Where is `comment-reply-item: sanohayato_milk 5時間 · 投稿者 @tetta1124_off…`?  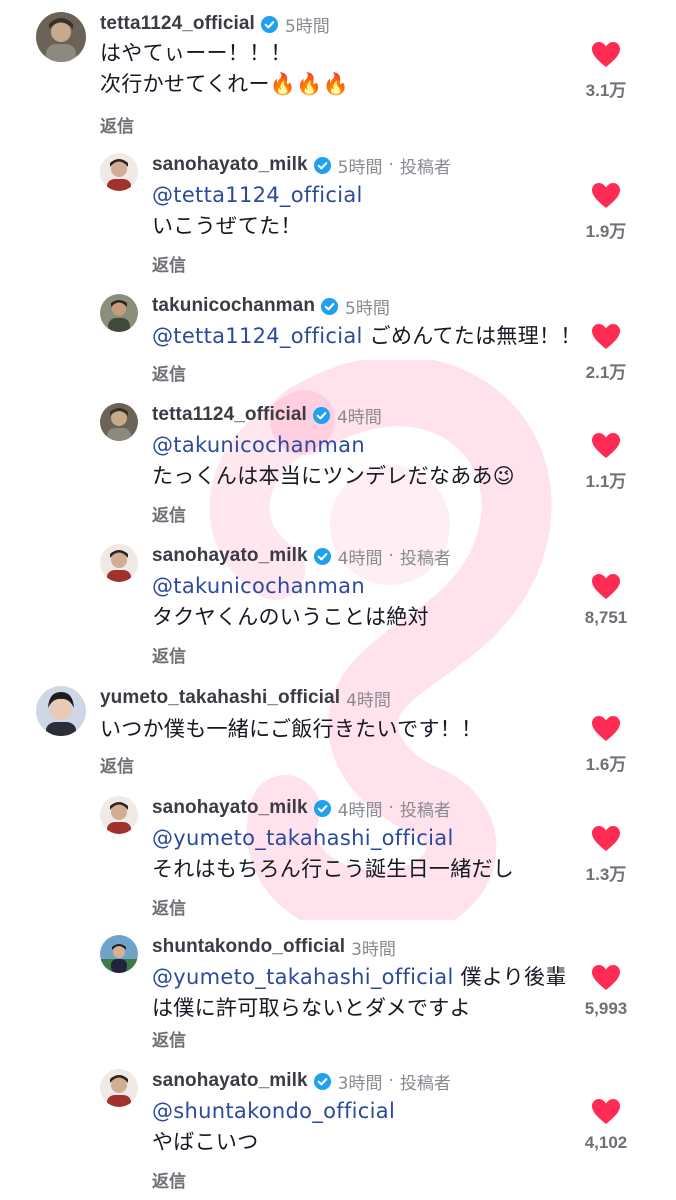 comment-reply-item: sanohayato_milk 5時間 · 投稿者 @tetta1124_off… is located at coordinates (338, 214).